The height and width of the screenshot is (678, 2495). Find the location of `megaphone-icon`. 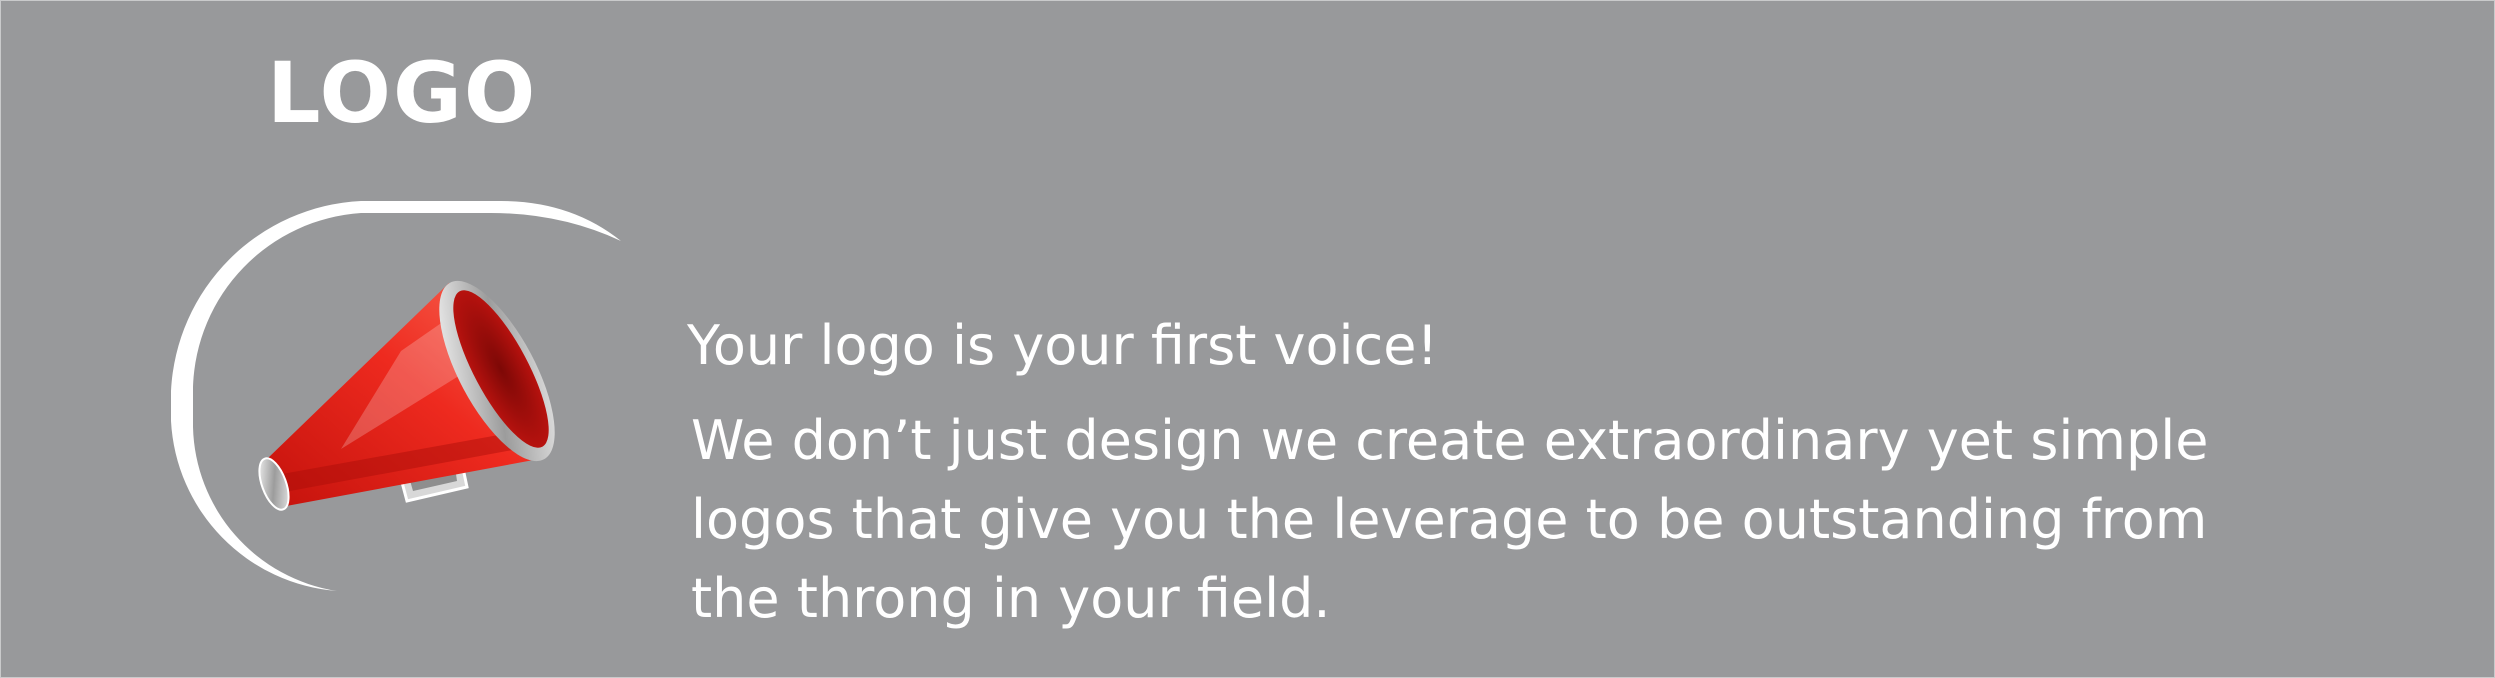

megaphone-icon is located at coordinates (406, 395).